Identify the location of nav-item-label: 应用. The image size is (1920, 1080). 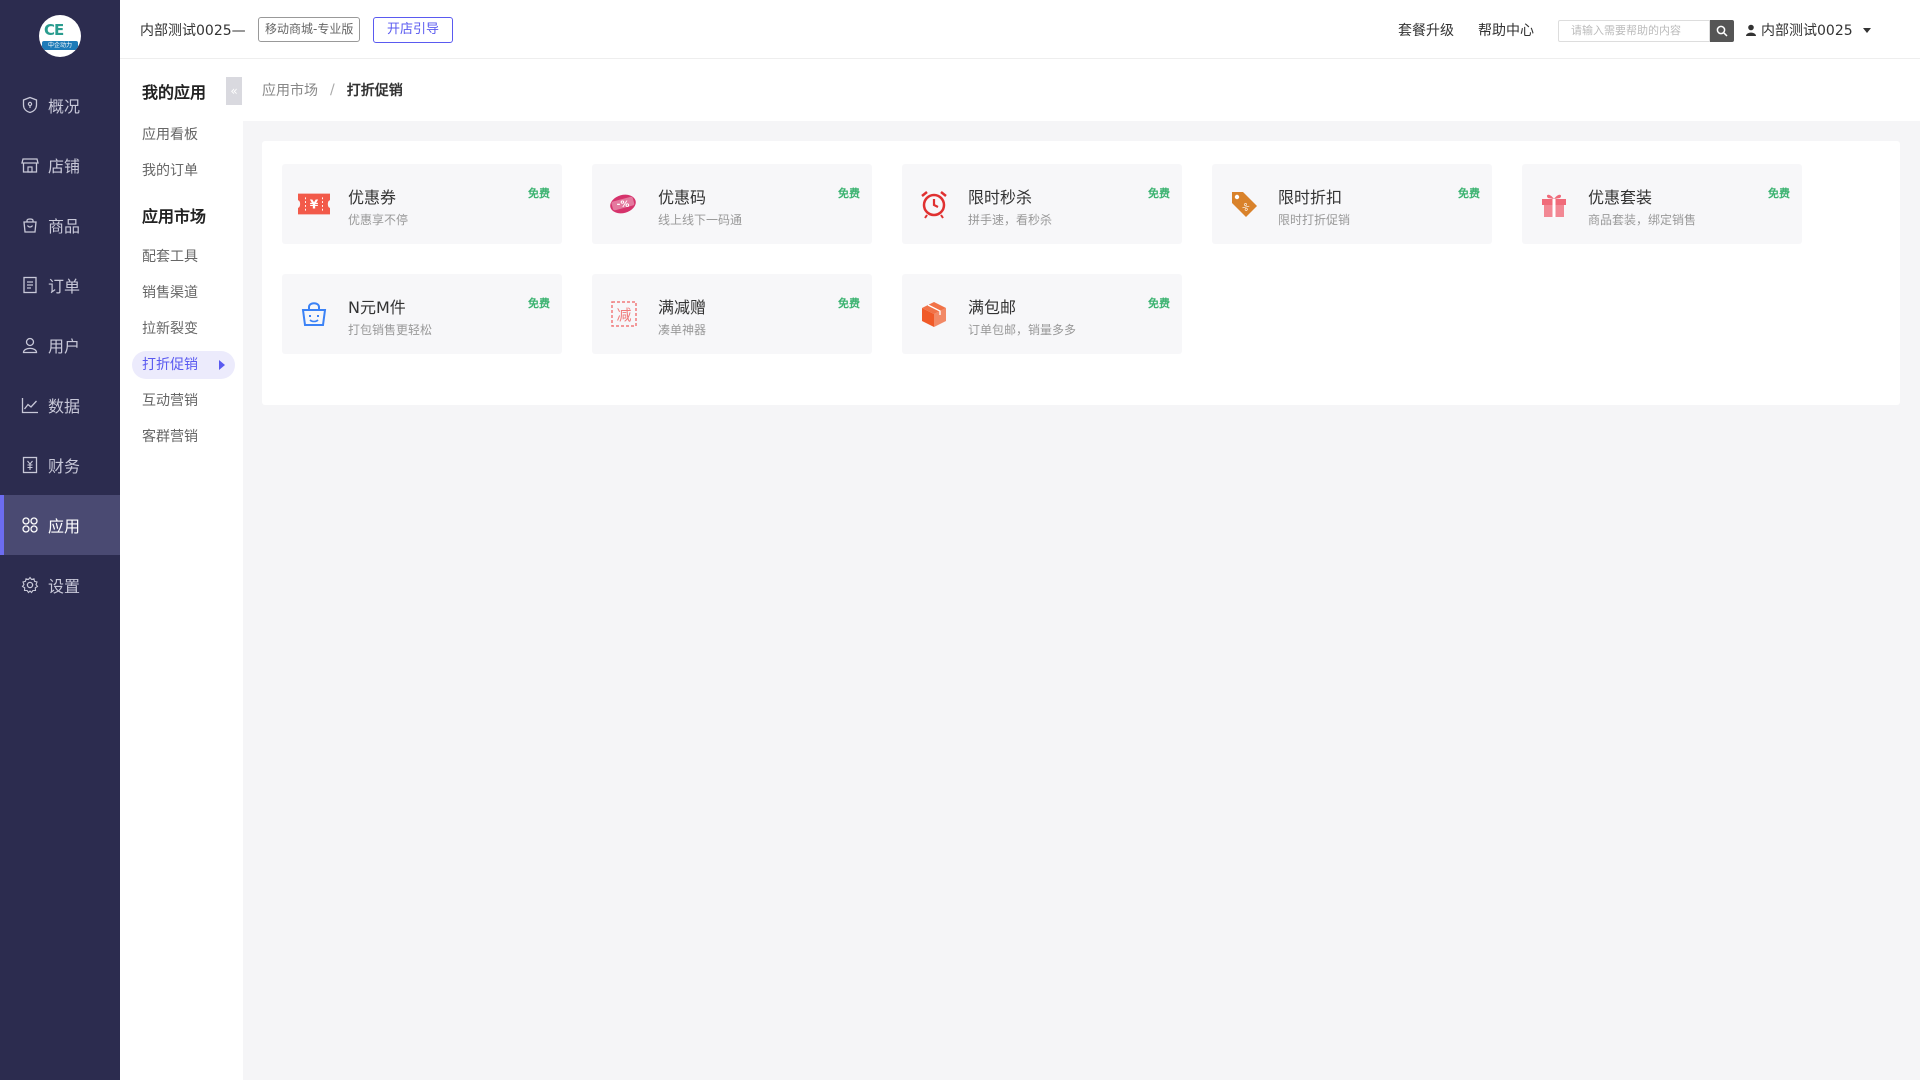
(64, 526).